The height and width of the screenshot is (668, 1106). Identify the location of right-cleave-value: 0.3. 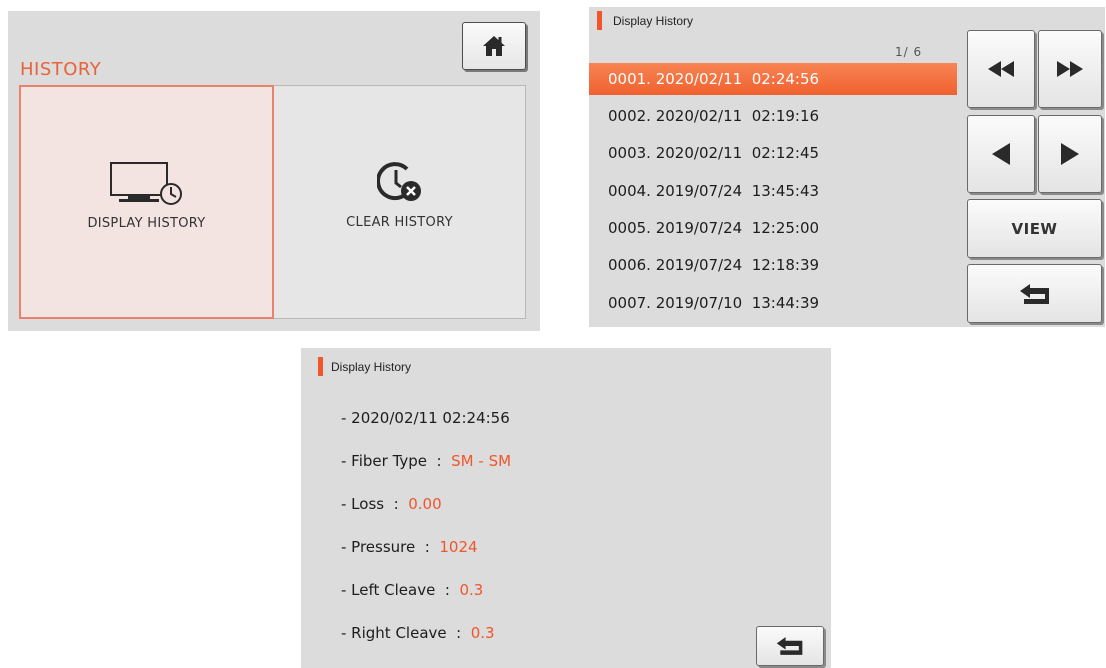
(482, 633).